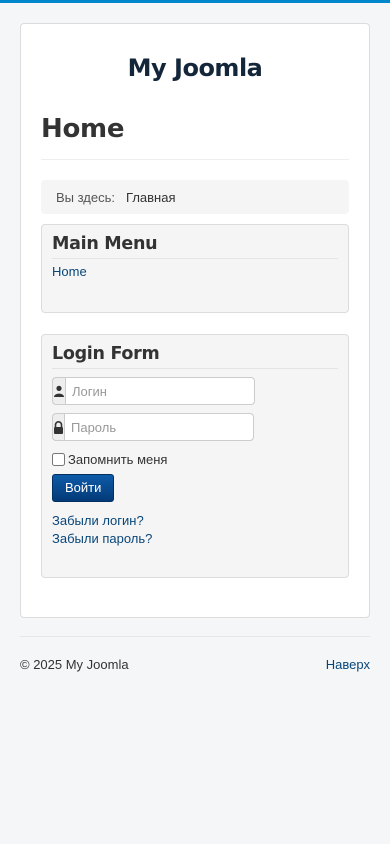 This screenshot has height=844, width=390. Describe the element at coordinates (159, 427) in the screenshot. I see `password-input` at that location.